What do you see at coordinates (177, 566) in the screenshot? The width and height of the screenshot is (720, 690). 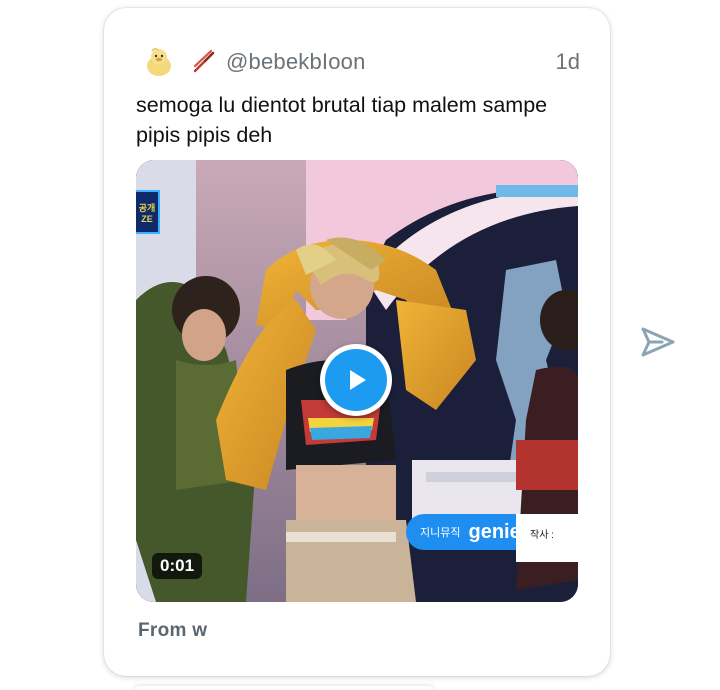 I see `video-duration: 0:01` at bounding box center [177, 566].